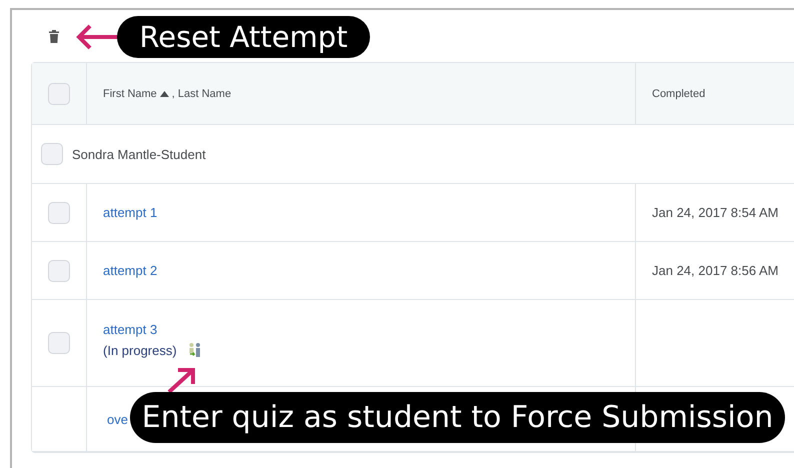 The image size is (794, 468). I want to click on attempt-link: attempt 3, so click(130, 329).